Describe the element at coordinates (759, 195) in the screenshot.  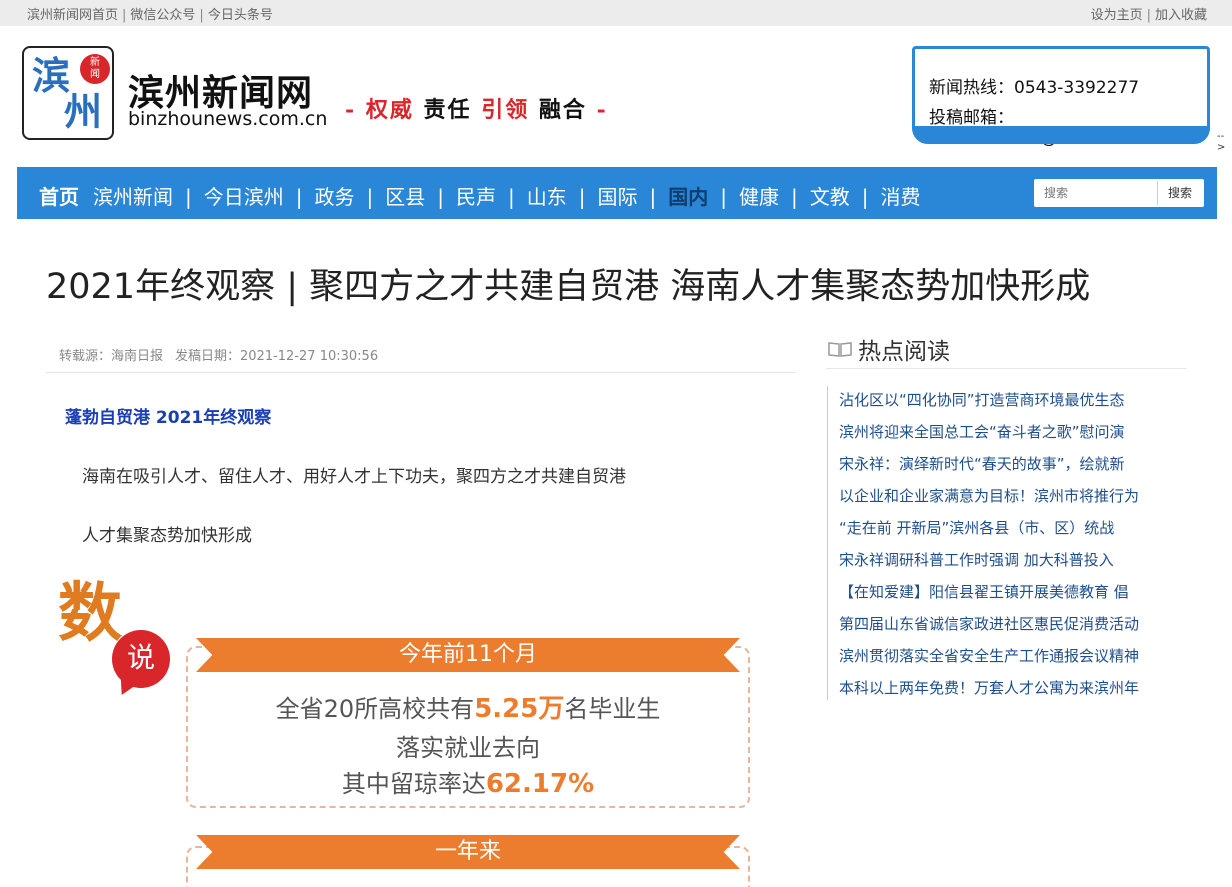
I see `nav-item-health: 健康` at that location.